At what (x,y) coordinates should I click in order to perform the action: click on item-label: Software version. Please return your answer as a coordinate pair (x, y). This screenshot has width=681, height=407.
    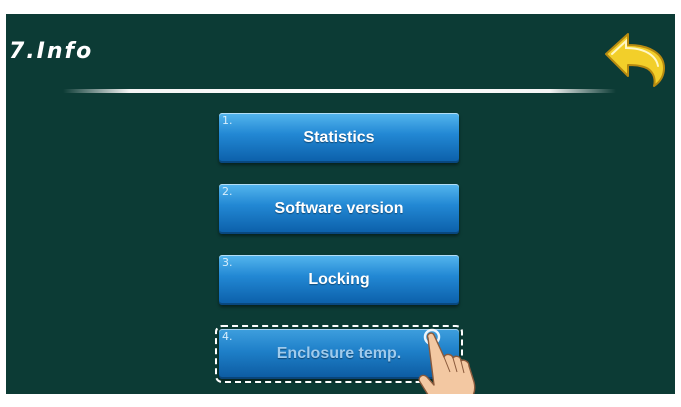
    Looking at the image, I should click on (339, 208).